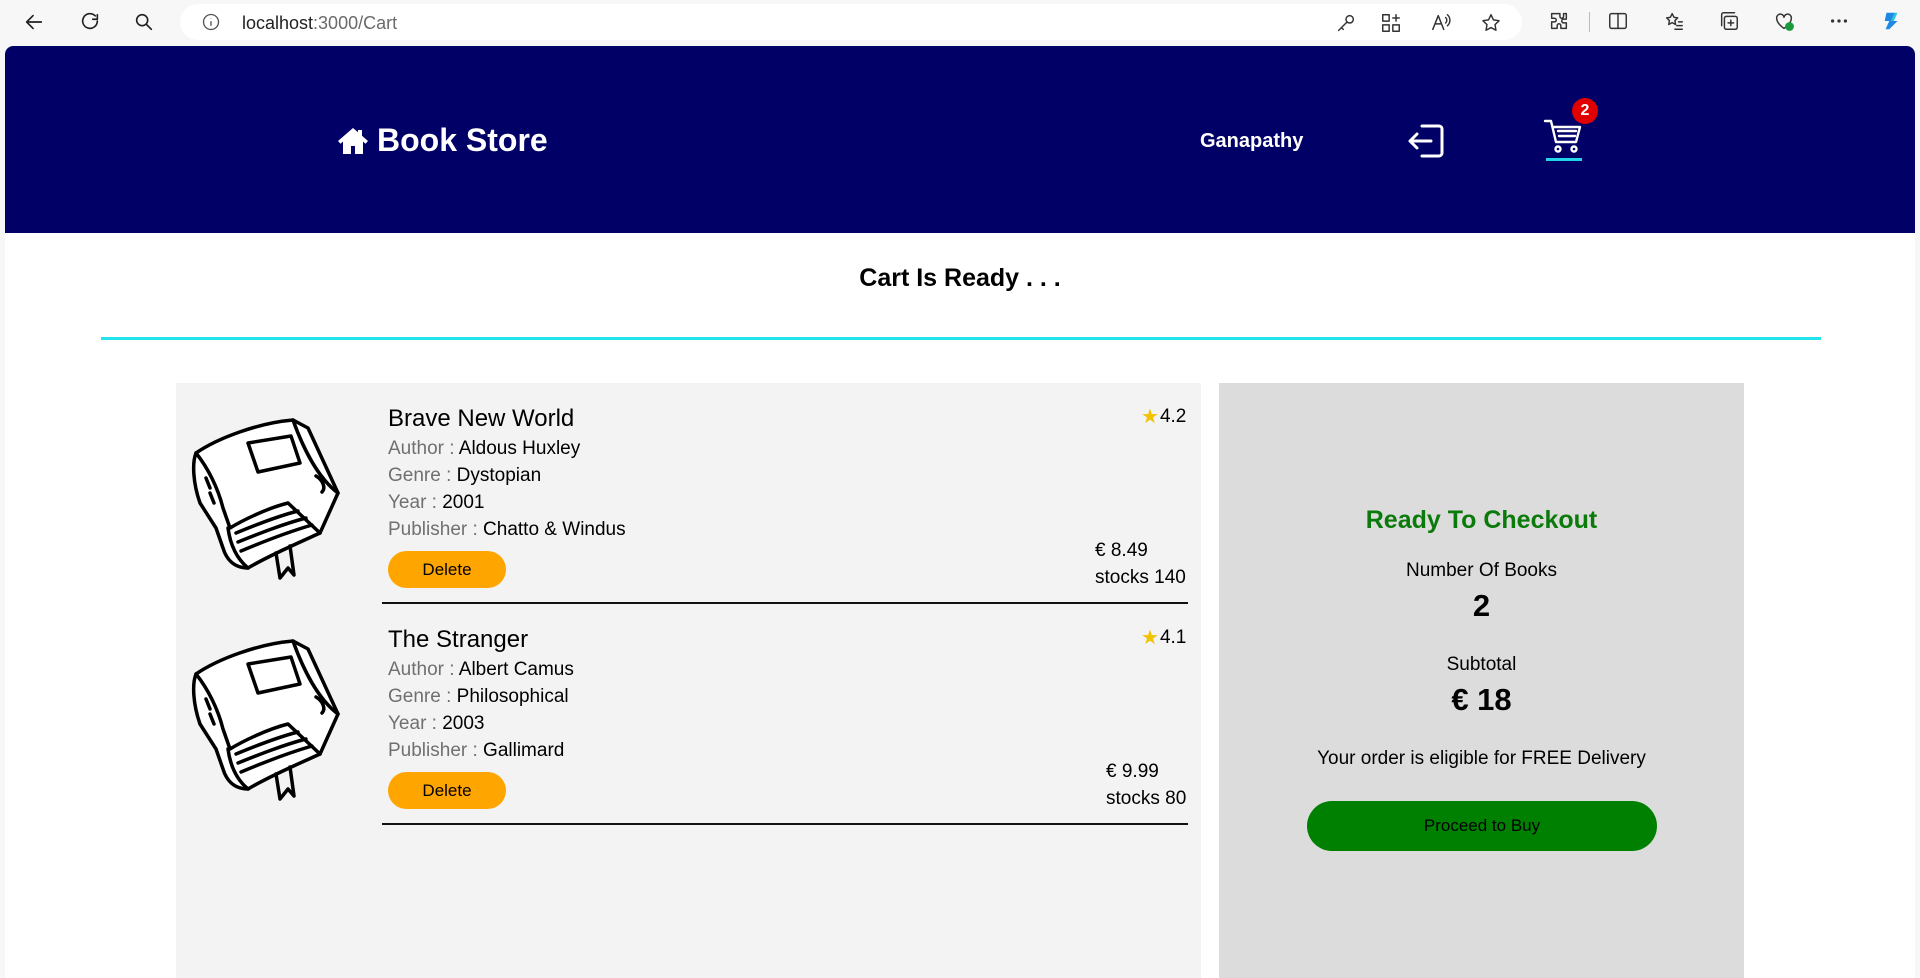 The height and width of the screenshot is (978, 1920). Describe the element at coordinates (1140, 564) in the screenshot. I see `book-price-block: € 8.49 stocks 140` at that location.